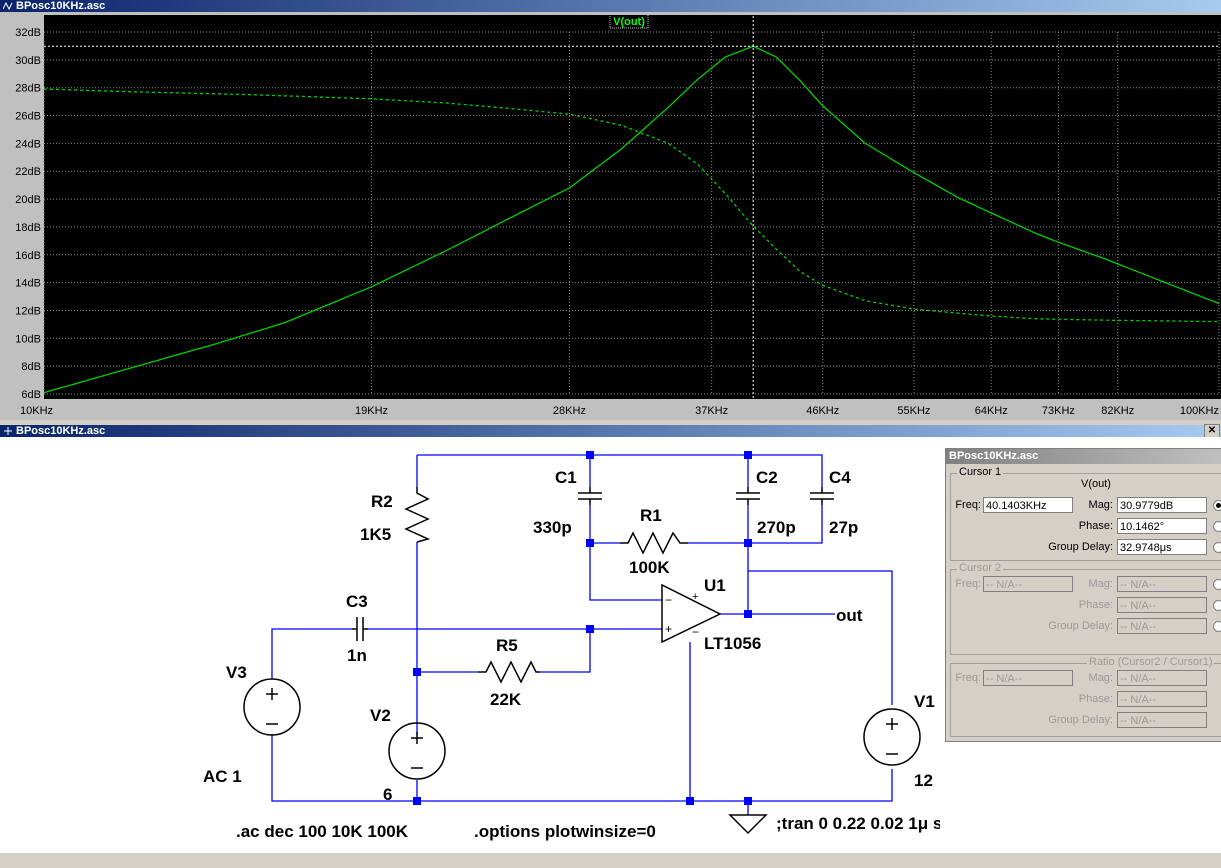 The width and height of the screenshot is (1221, 868). I want to click on cursor1-group-delay-radio, so click(1217, 547).